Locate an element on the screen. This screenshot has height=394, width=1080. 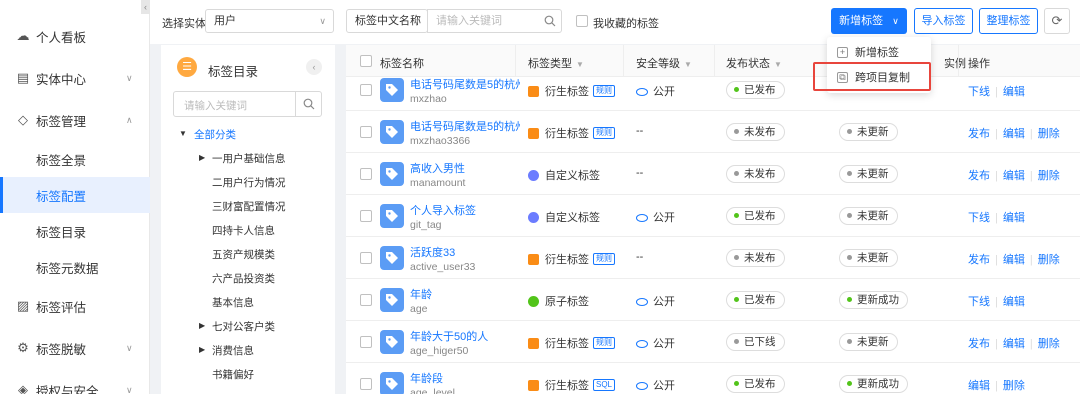
table-row: 年龄段 age_level 衍生标签 SQL 公开 已发布 更新成功 编辑 | 删除 is located at coordinates (713, 378).